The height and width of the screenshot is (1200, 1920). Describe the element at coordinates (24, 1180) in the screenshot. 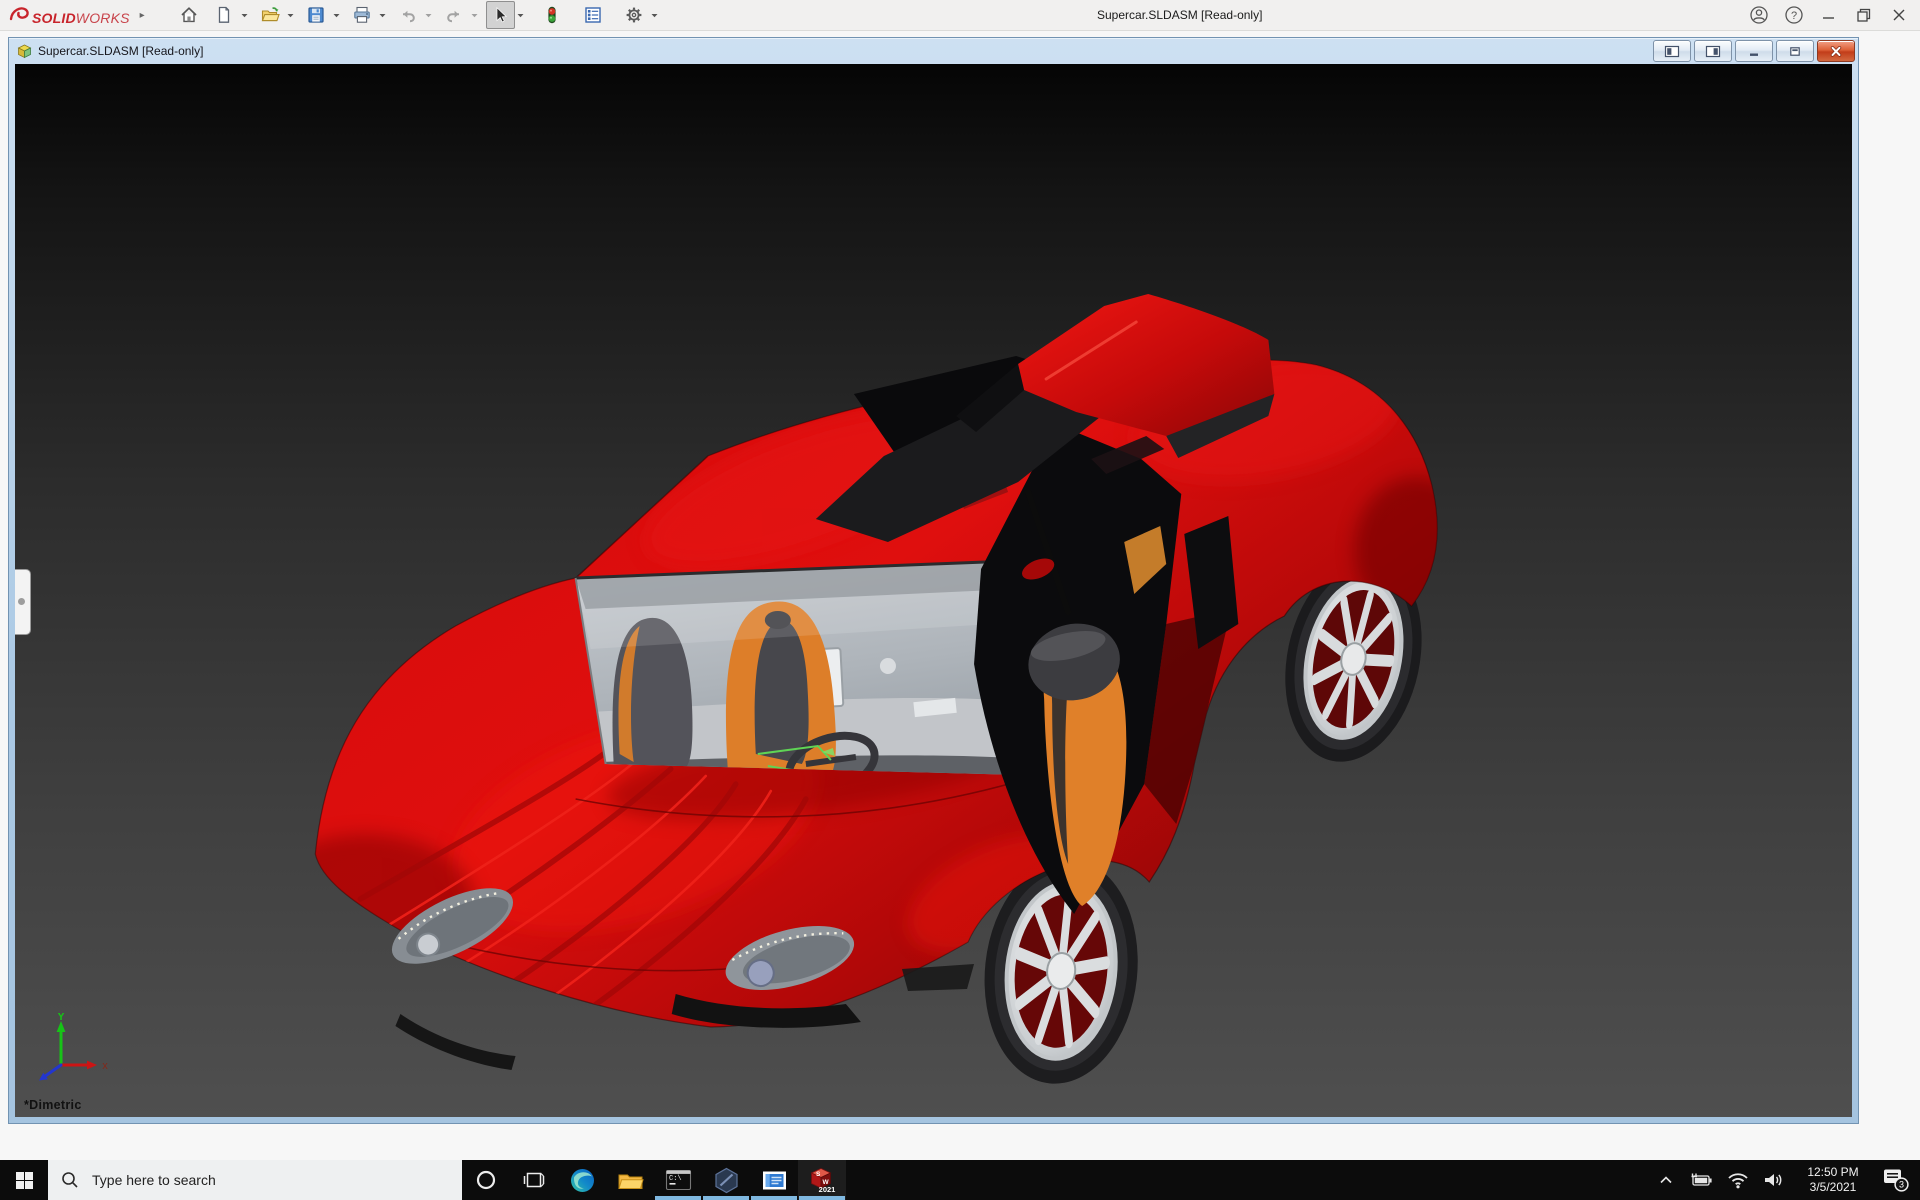

I see `start-button` at that location.